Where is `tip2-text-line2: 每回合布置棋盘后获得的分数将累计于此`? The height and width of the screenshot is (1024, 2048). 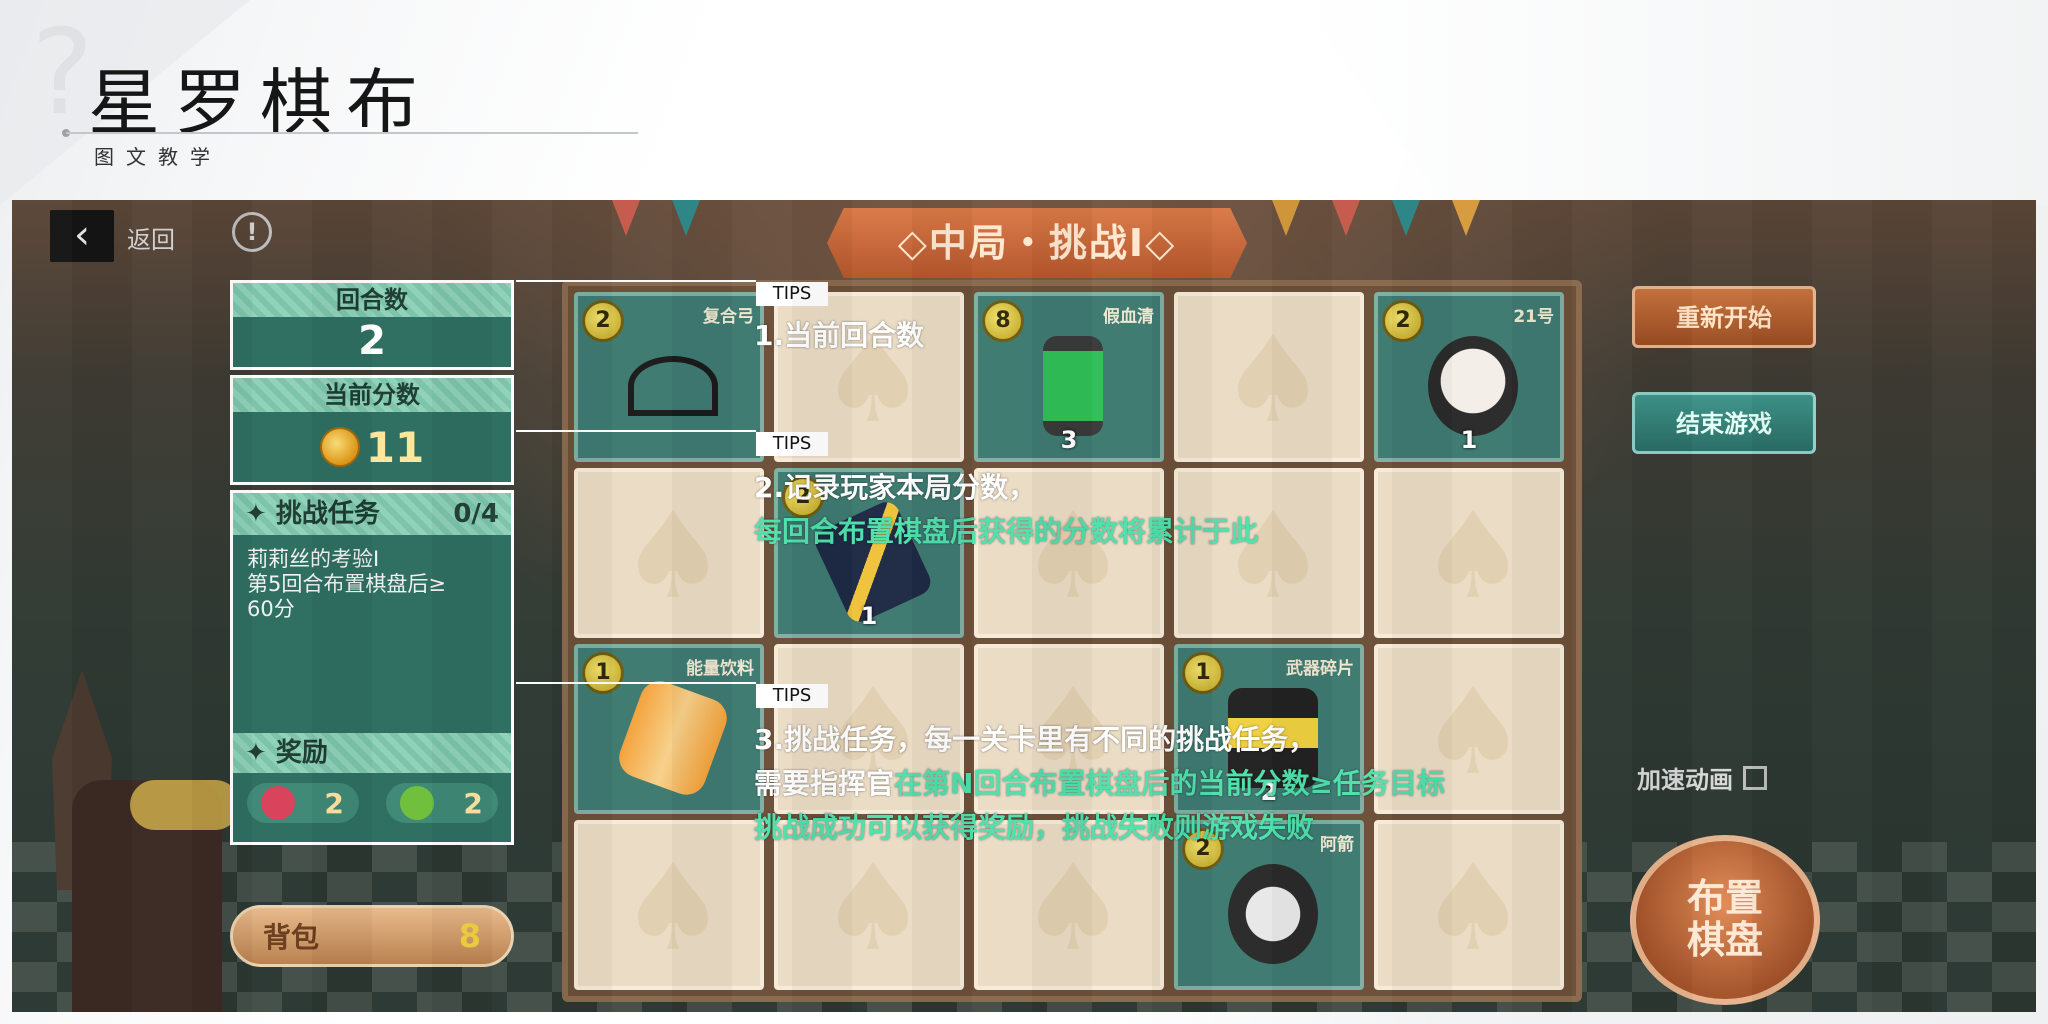
tip2-text-line2: 每回合布置棋盘后获得的分数将累计于此 is located at coordinates (1006, 531).